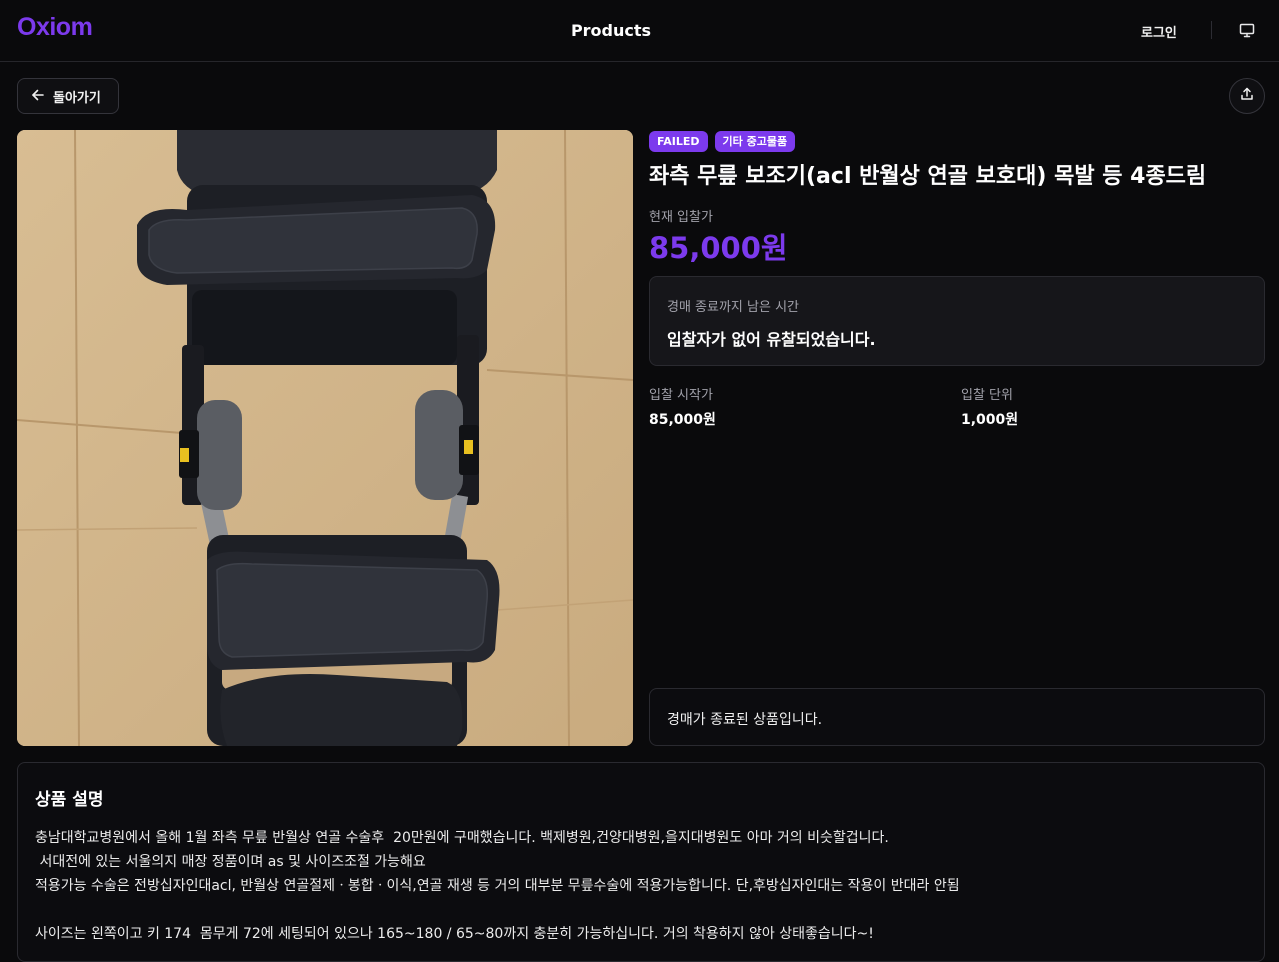 The image size is (1279, 962). I want to click on current-bid-label: 현재 입찰가, so click(681, 217).